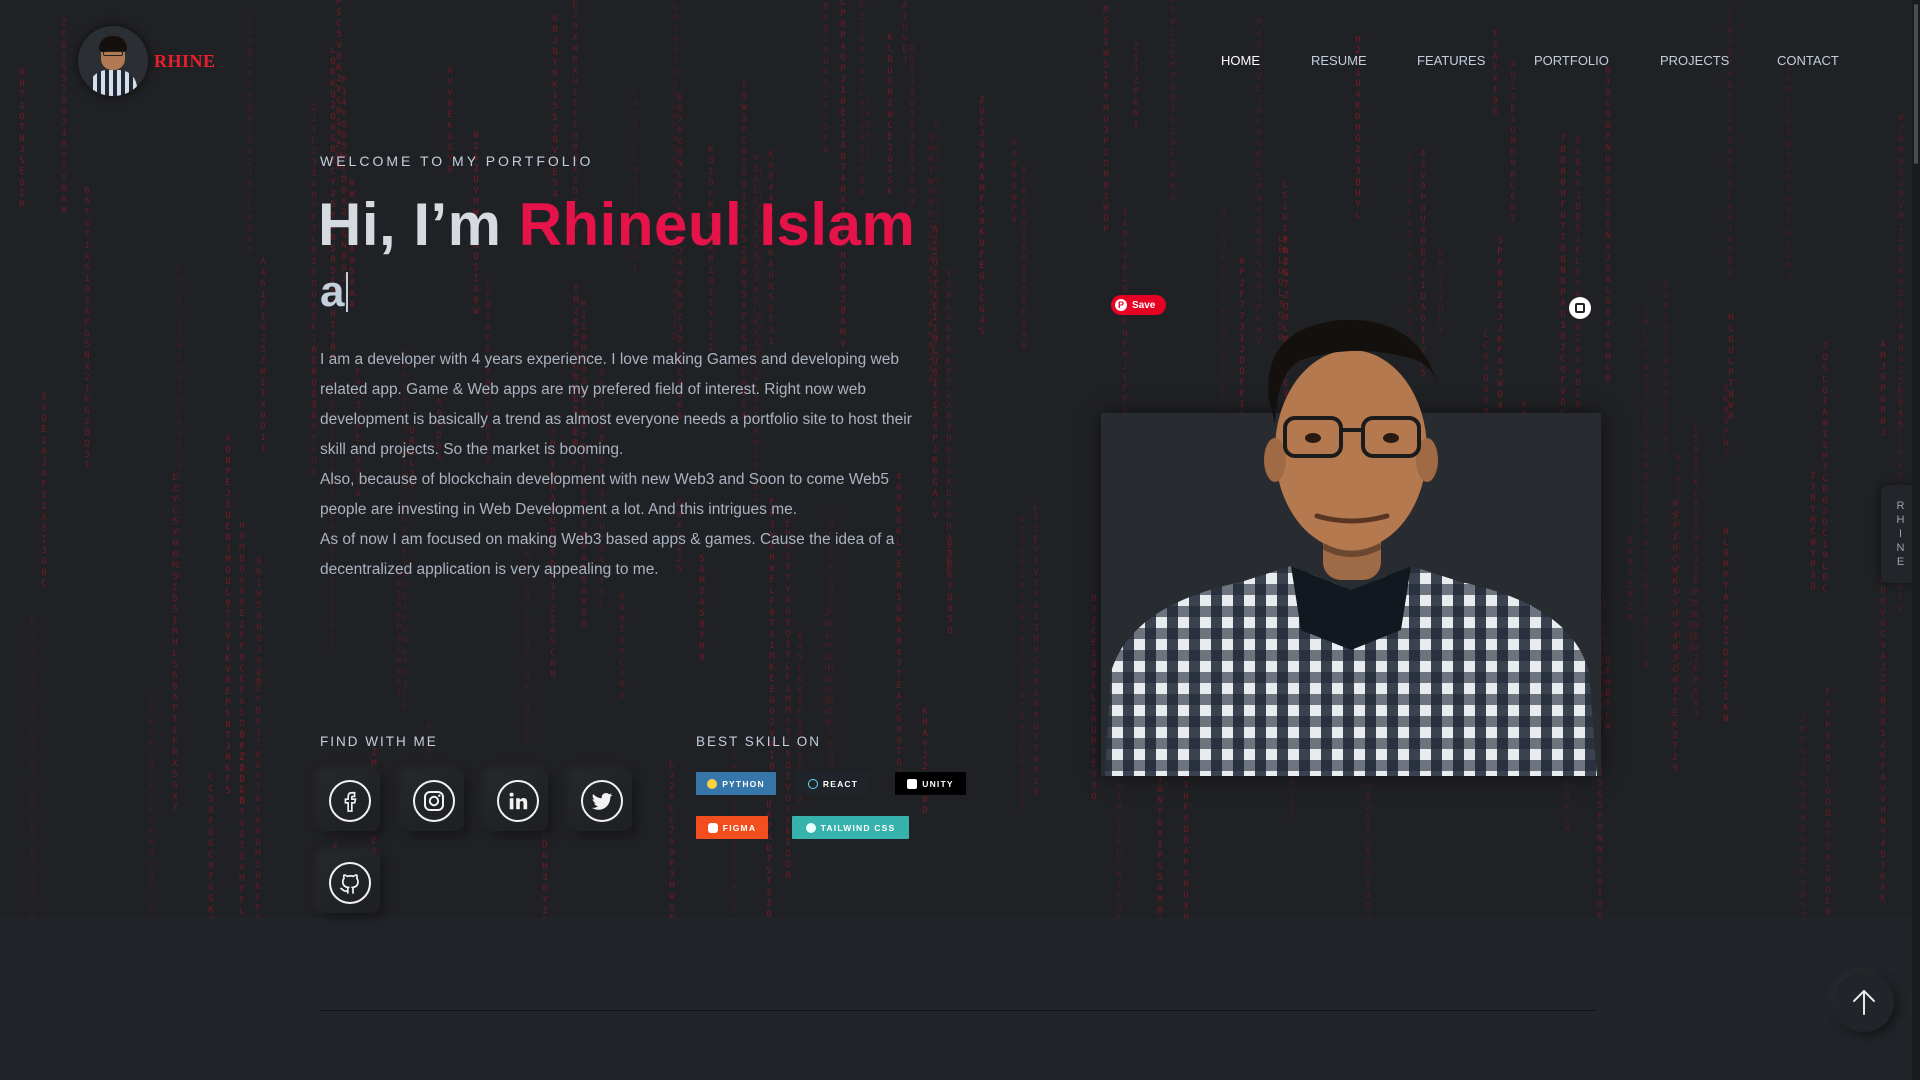 The image size is (1920, 1080). What do you see at coordinates (339, 86) in the screenshot?
I see `matrix-rain-column: UEIPSC5VOK2XCRIYFUR` at bounding box center [339, 86].